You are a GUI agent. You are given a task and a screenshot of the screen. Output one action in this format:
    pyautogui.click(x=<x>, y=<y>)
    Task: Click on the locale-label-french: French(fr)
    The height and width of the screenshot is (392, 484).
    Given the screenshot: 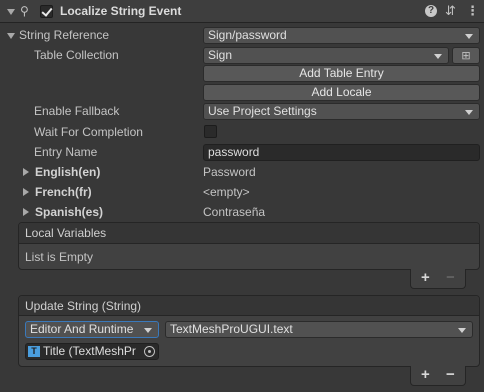 What is the action you would take?
    pyautogui.click(x=63, y=192)
    